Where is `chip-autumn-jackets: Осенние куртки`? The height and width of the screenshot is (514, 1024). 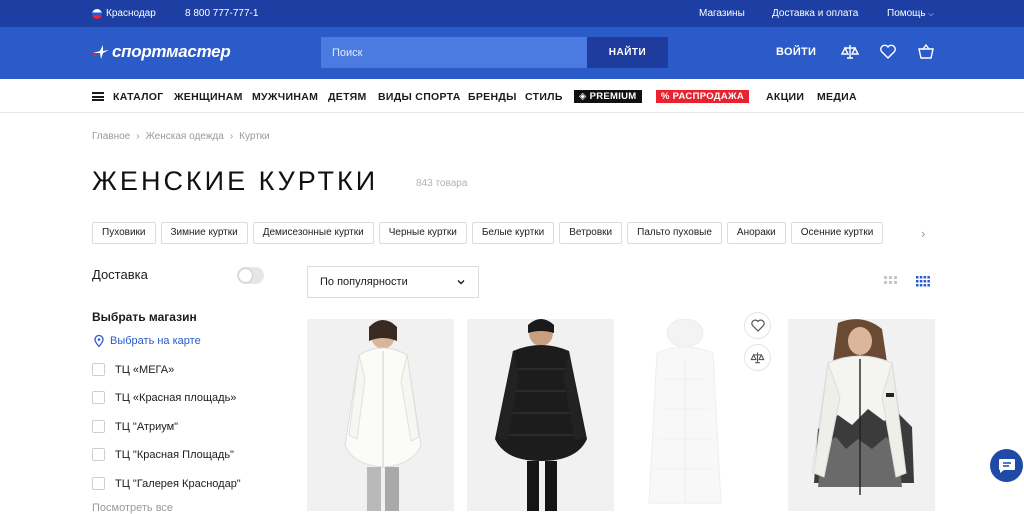 chip-autumn-jackets: Осенние куртки is located at coordinates (837, 233).